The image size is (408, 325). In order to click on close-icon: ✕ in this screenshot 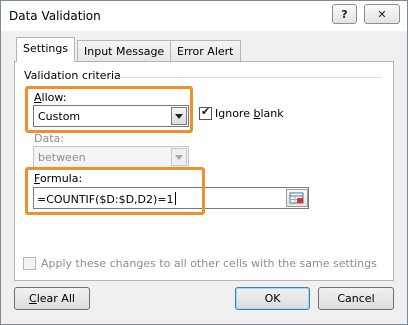, I will do `click(382, 14)`.